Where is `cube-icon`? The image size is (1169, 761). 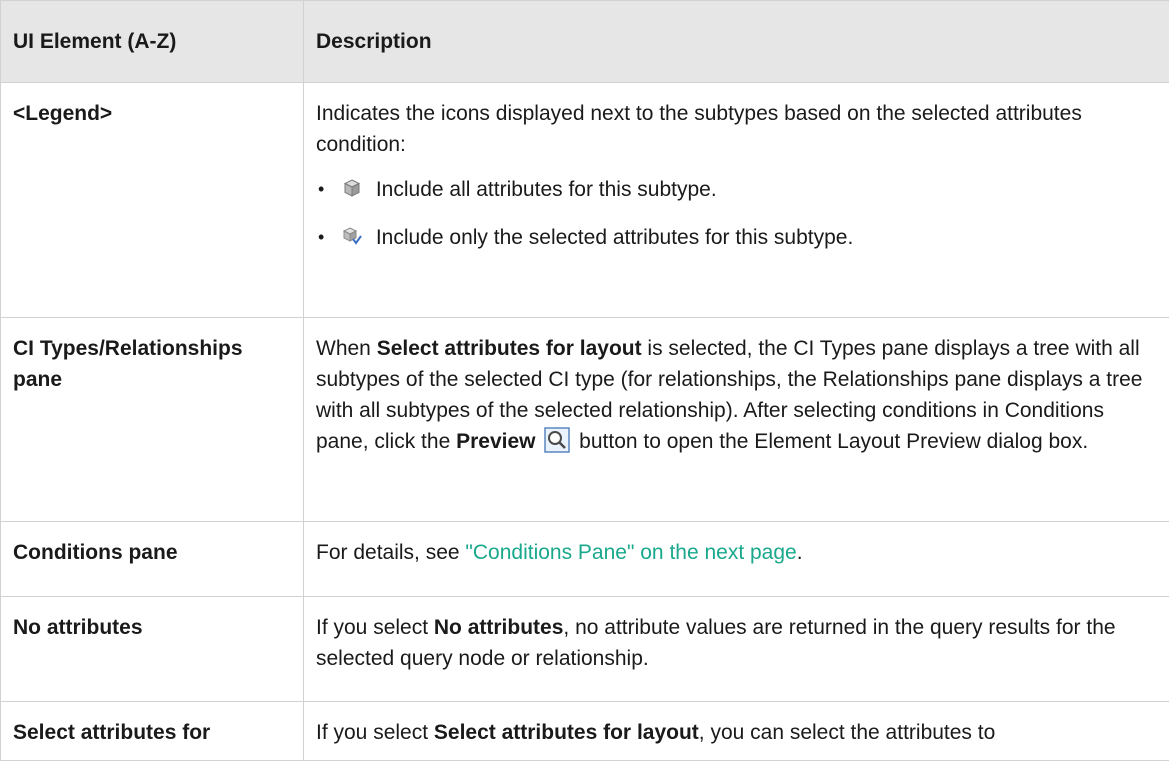
cube-icon is located at coordinates (352, 186).